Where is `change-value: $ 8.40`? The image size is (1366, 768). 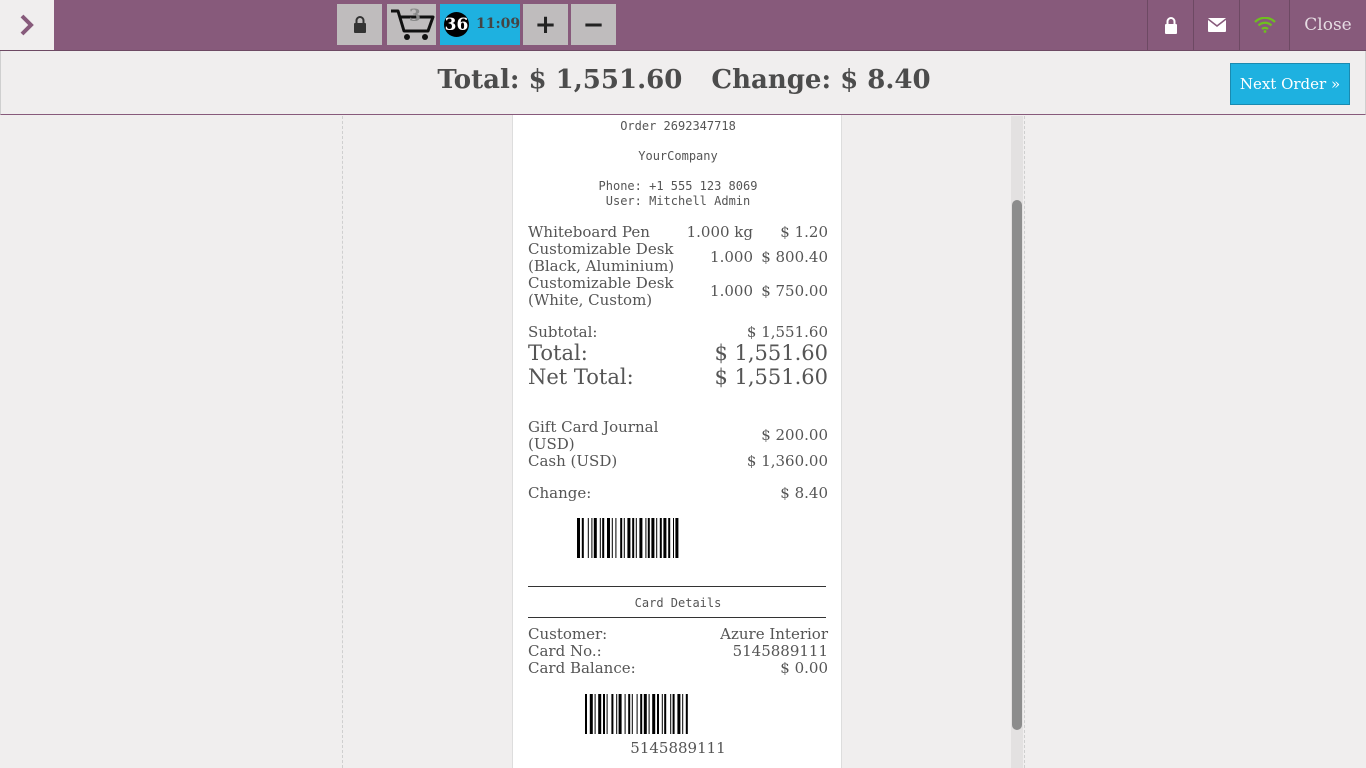 change-value: $ 8.40 is located at coordinates (804, 493).